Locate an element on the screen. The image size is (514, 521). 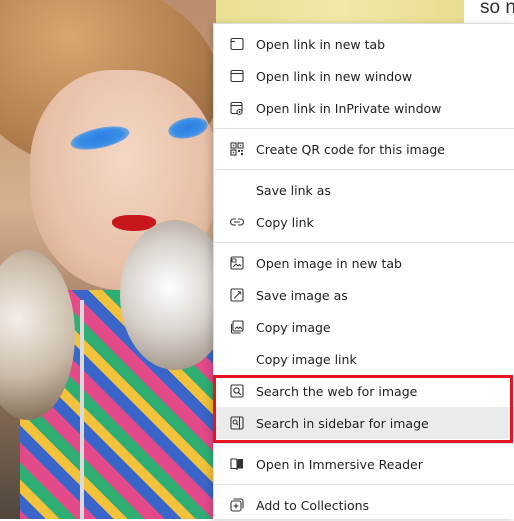
menu-item-add-to-collections: Add to Collections is located at coordinates (364, 505).